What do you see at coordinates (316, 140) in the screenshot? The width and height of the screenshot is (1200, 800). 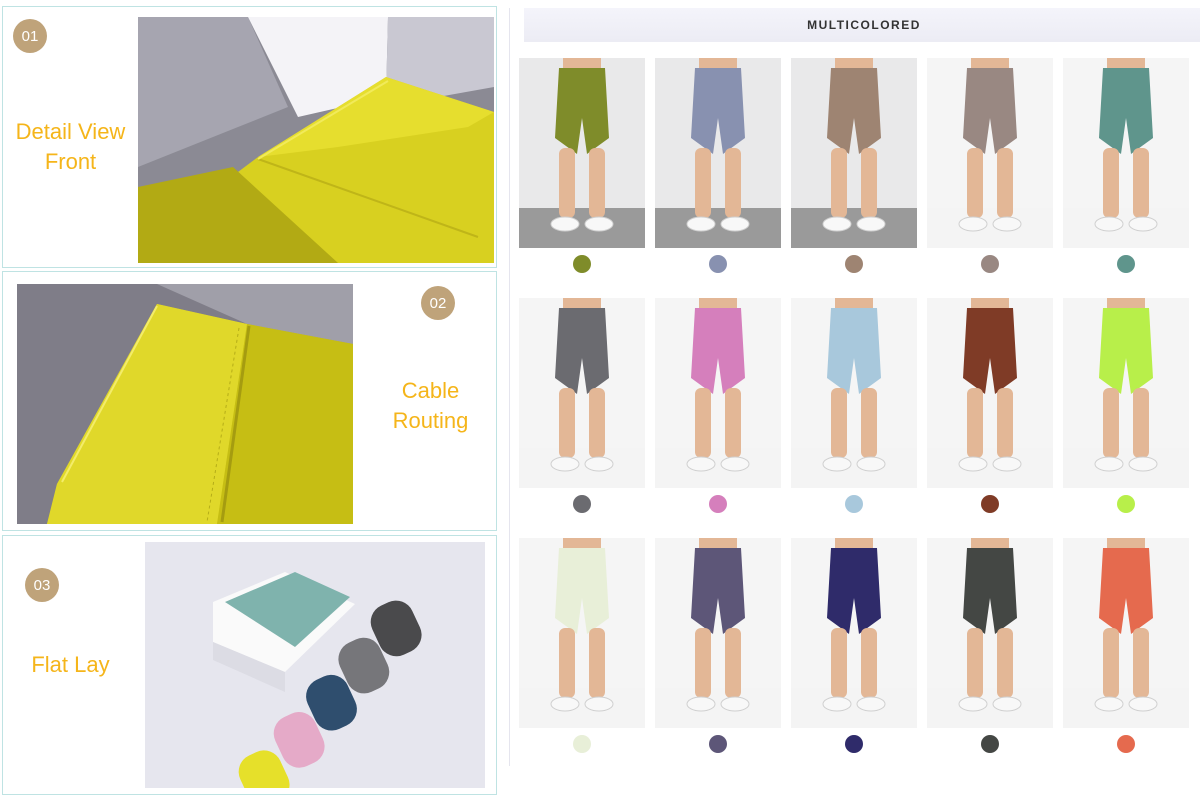 I see `fabric-detail-front-image` at bounding box center [316, 140].